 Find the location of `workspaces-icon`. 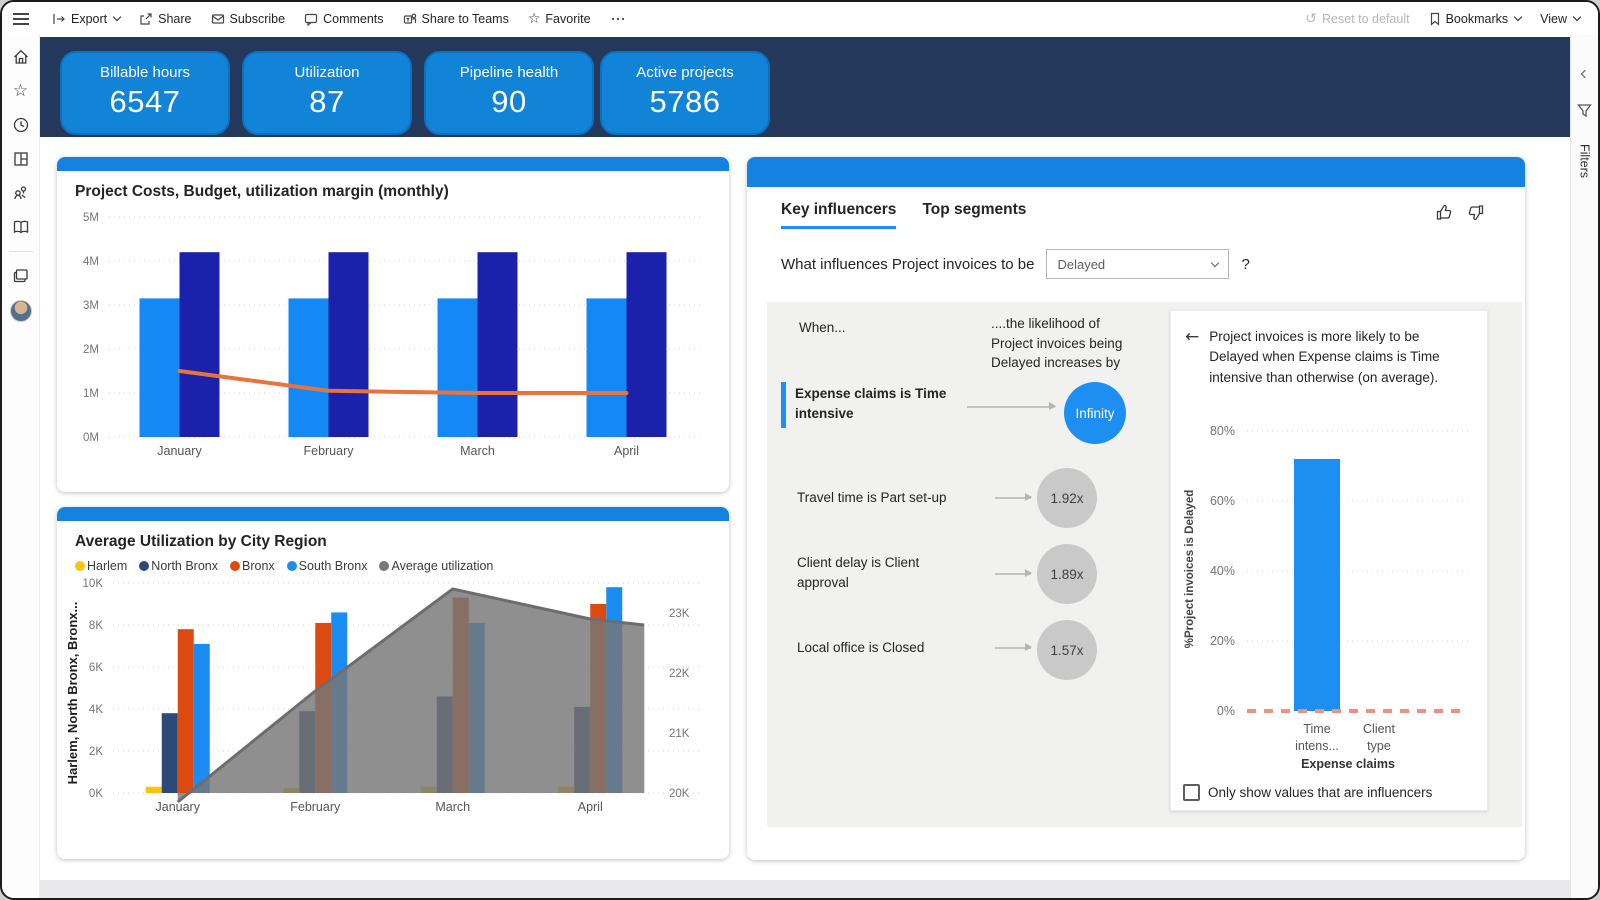

workspaces-icon is located at coordinates (21, 276).